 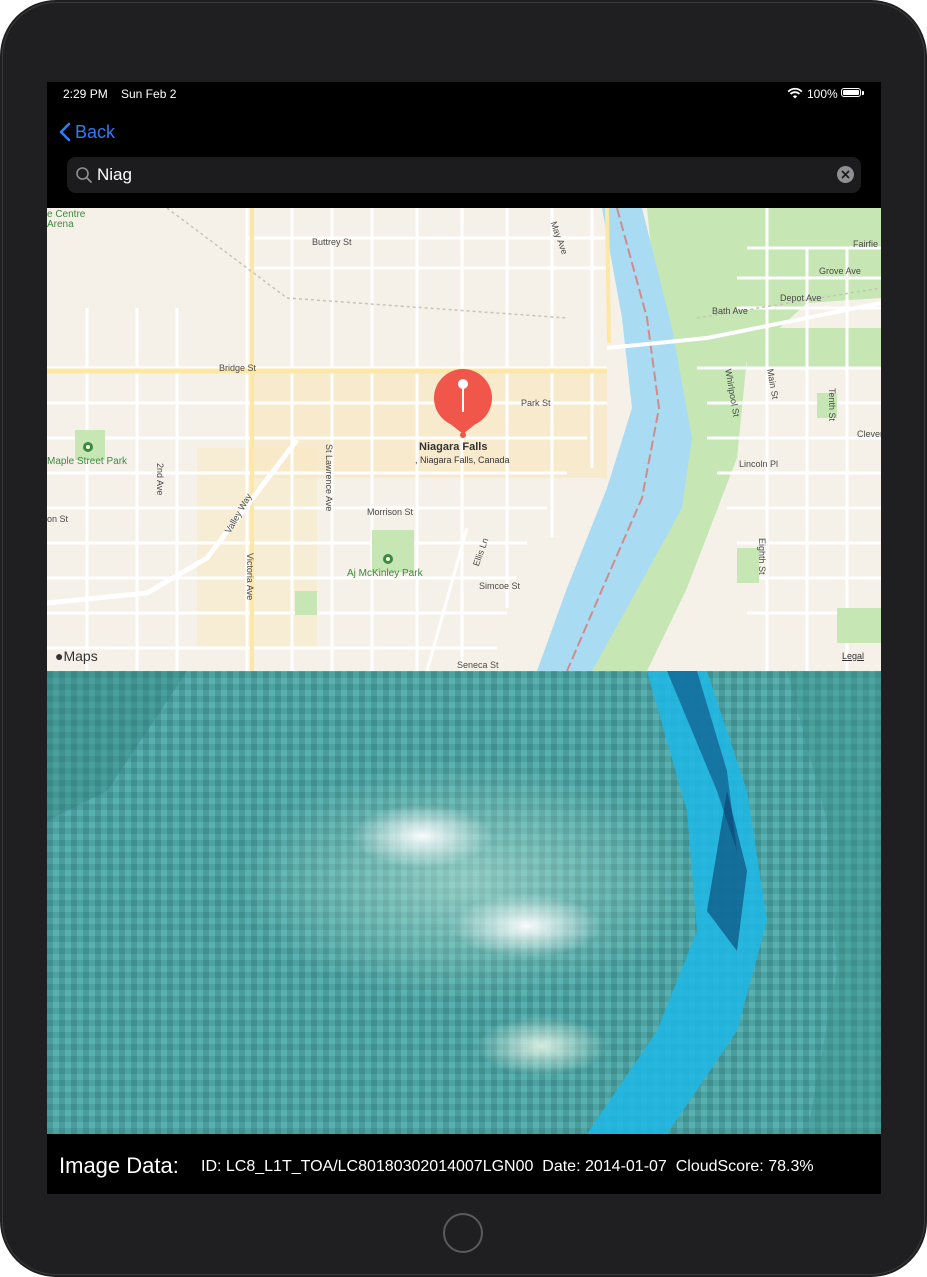 I want to click on street-label: Victoria Ave, so click(x=250, y=577).